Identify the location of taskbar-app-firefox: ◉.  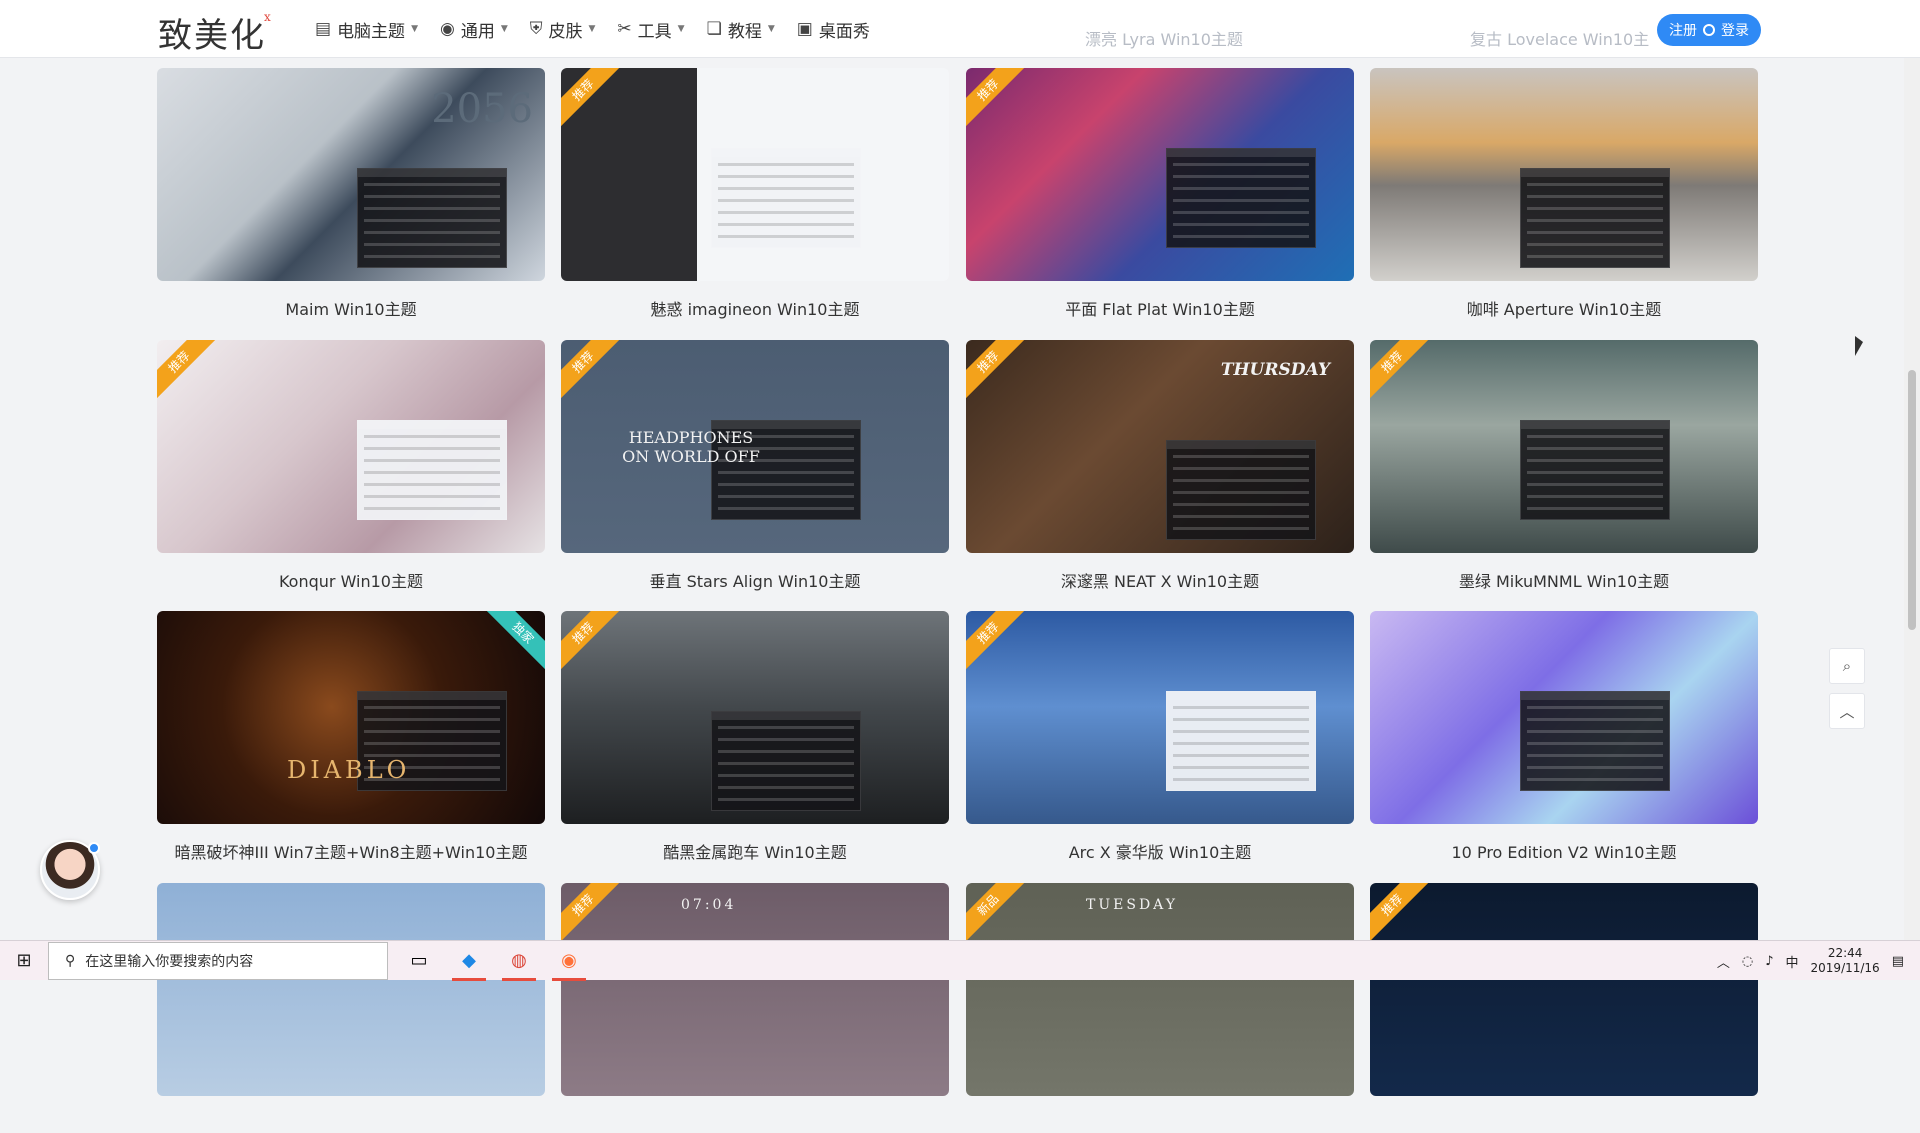
(569, 961).